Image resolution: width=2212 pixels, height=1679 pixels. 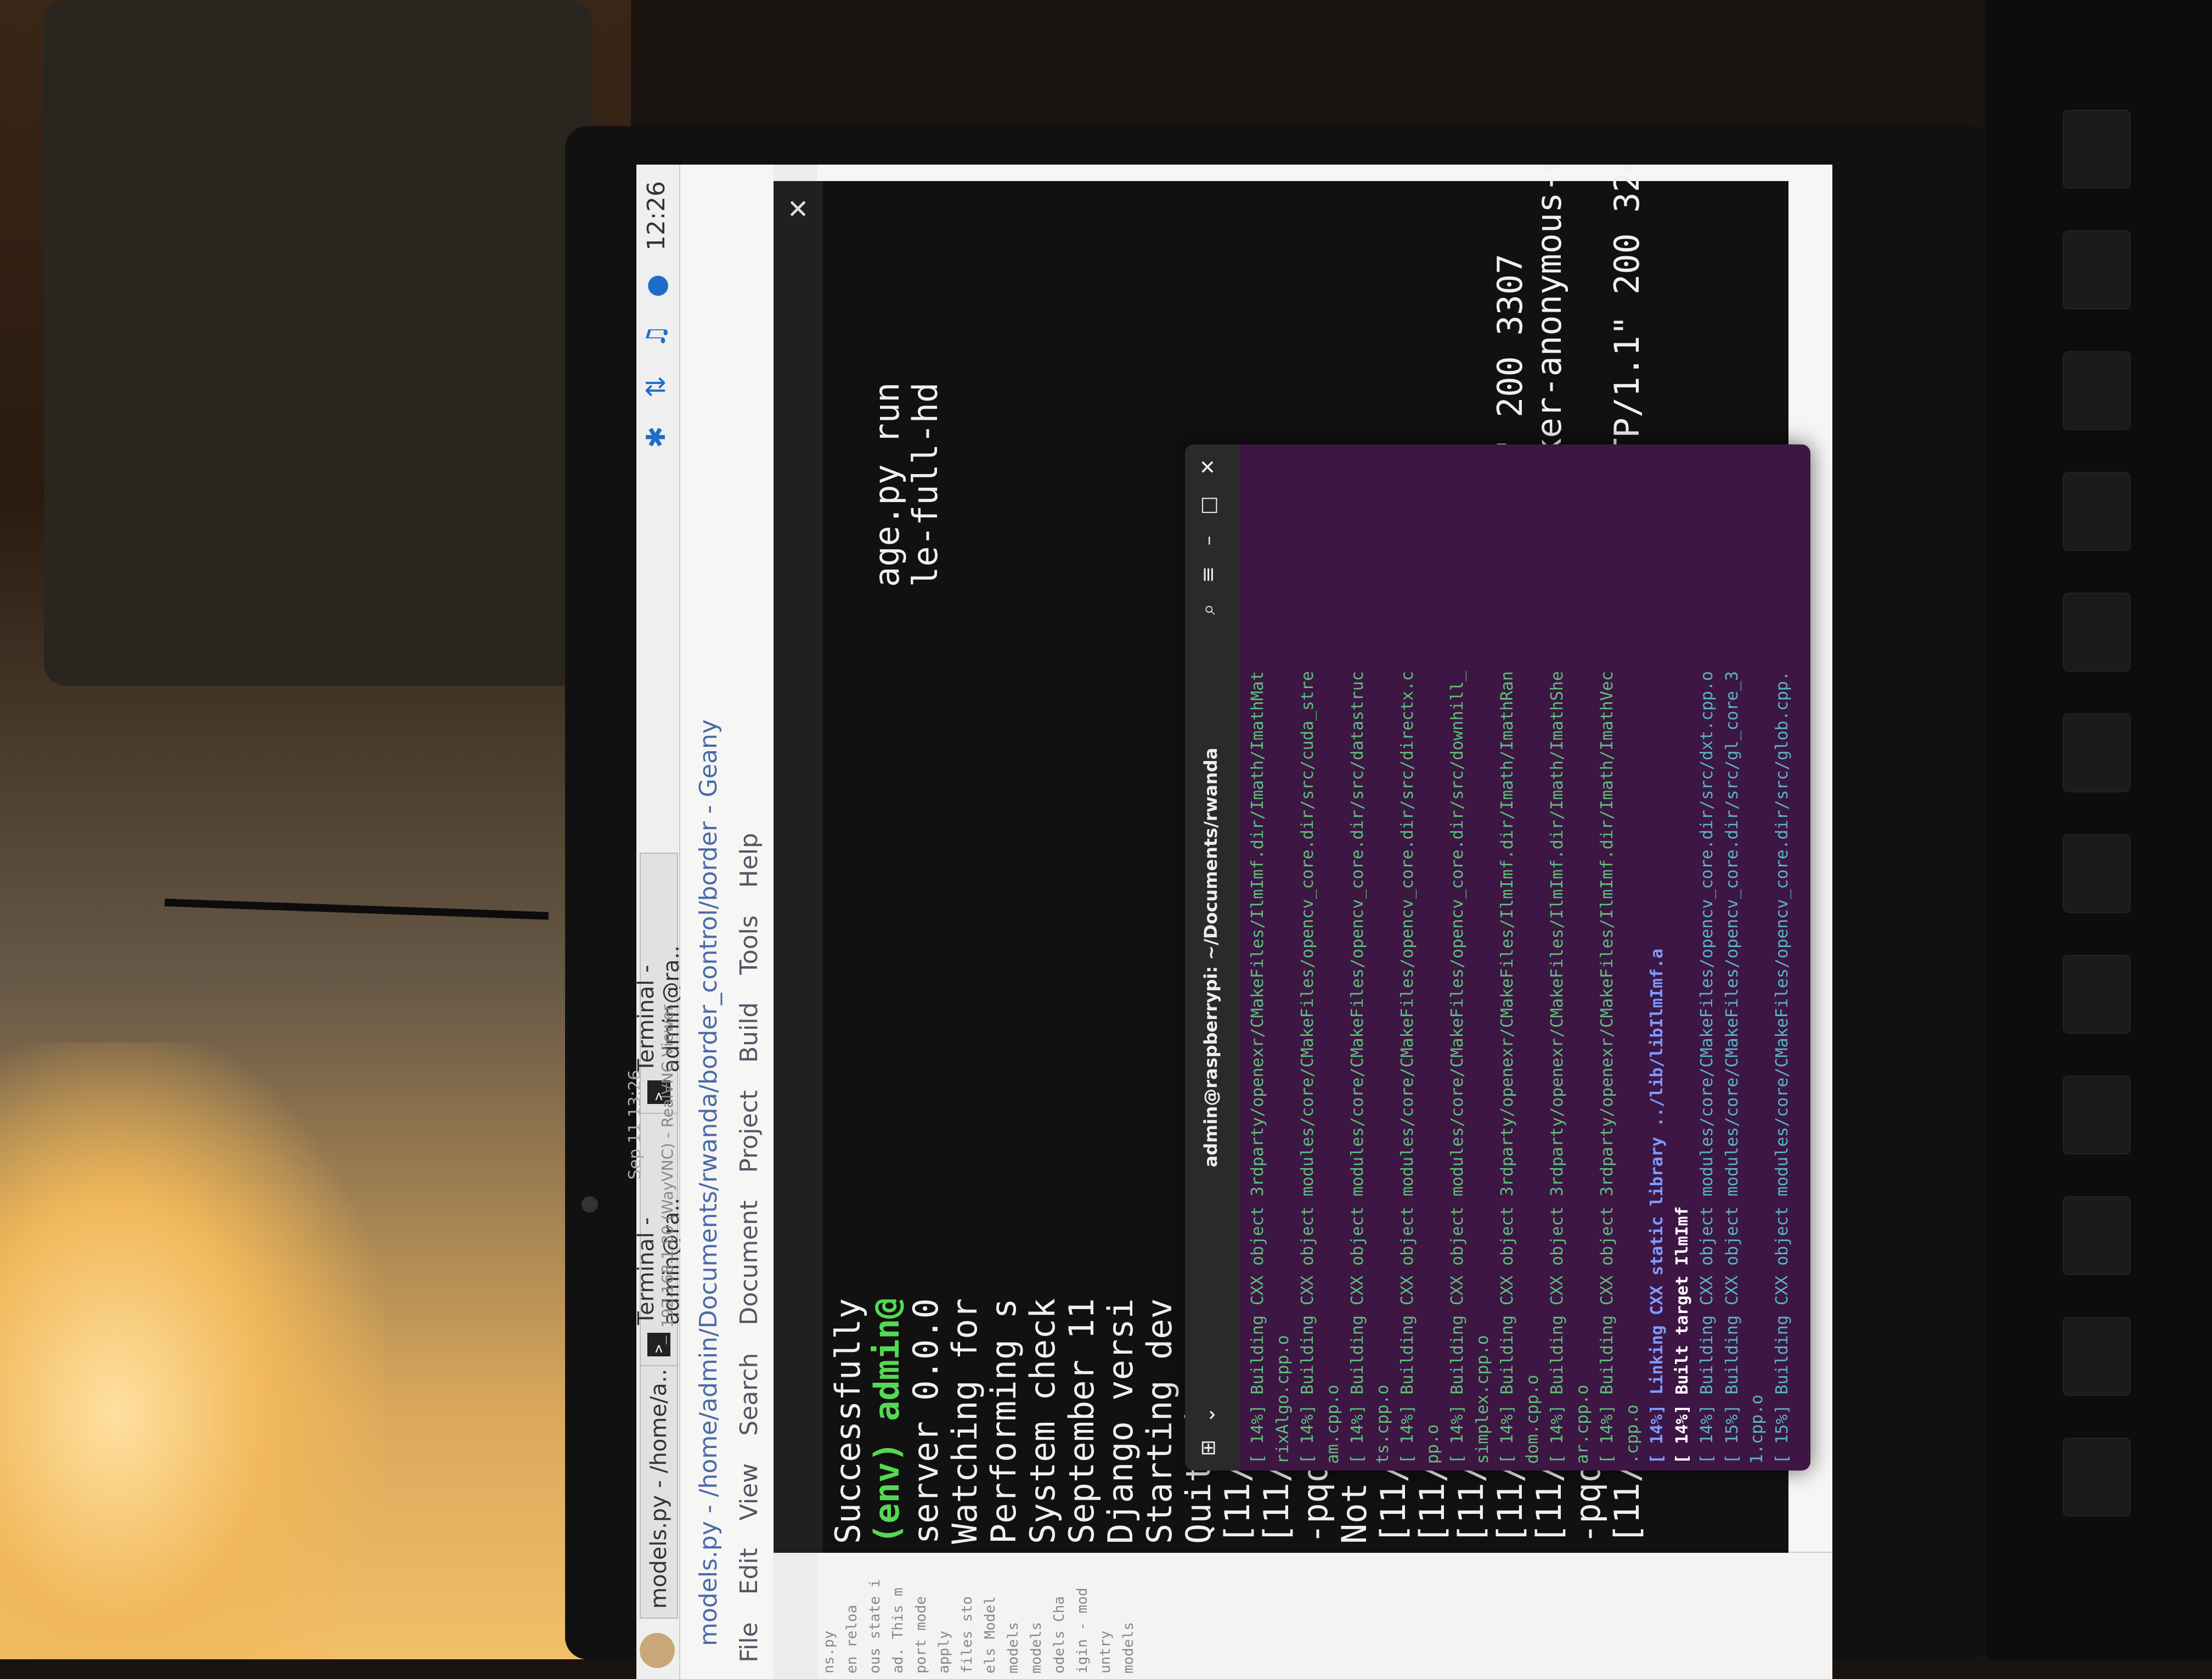 I want to click on sidebar-line: files sto, so click(x=967, y=1635).